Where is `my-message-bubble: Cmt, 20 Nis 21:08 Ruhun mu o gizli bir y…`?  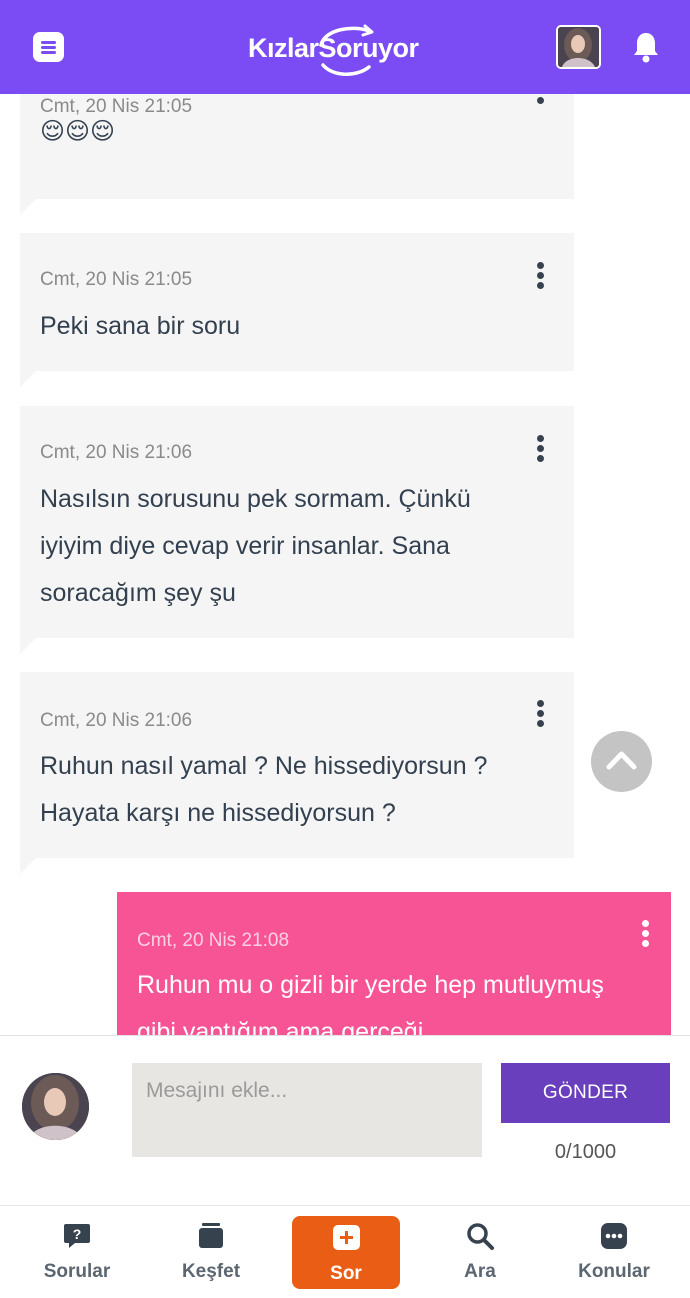 my-message-bubble: Cmt, 20 Nis 21:08 Ruhun mu o gizli bir y… is located at coordinates (394, 963).